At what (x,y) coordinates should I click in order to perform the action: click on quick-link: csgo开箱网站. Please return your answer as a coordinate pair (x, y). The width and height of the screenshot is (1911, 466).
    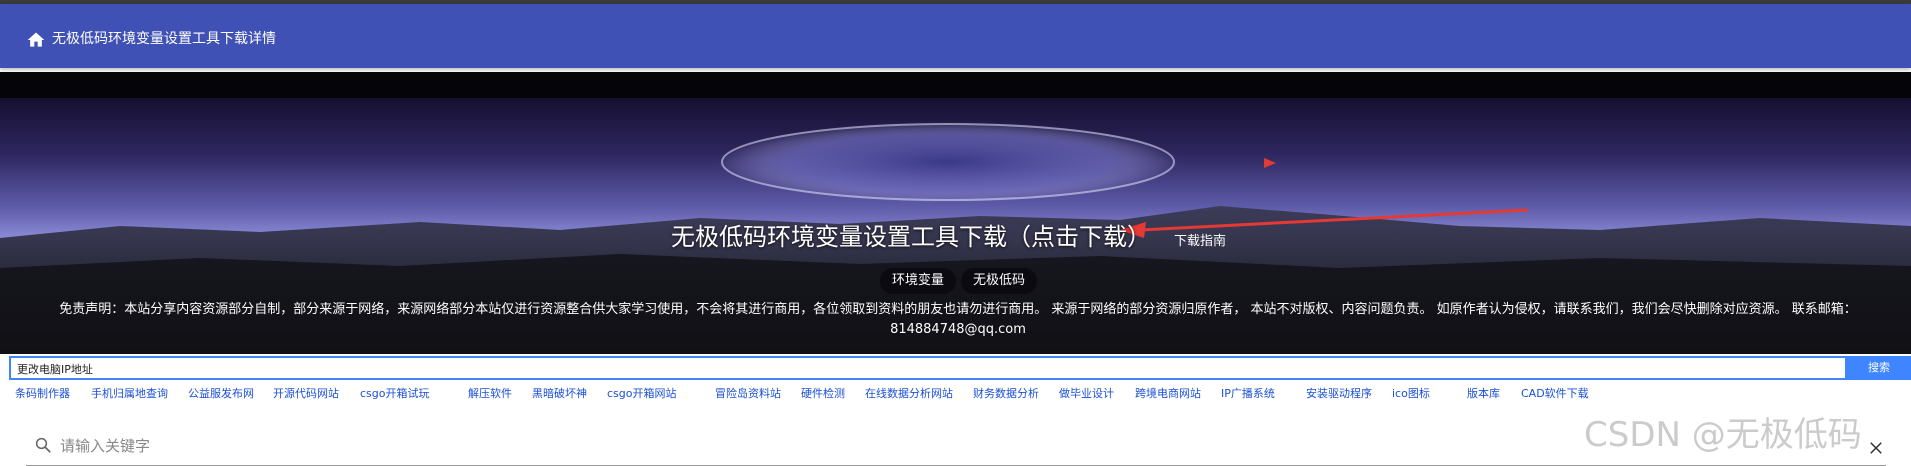
    Looking at the image, I should click on (642, 393).